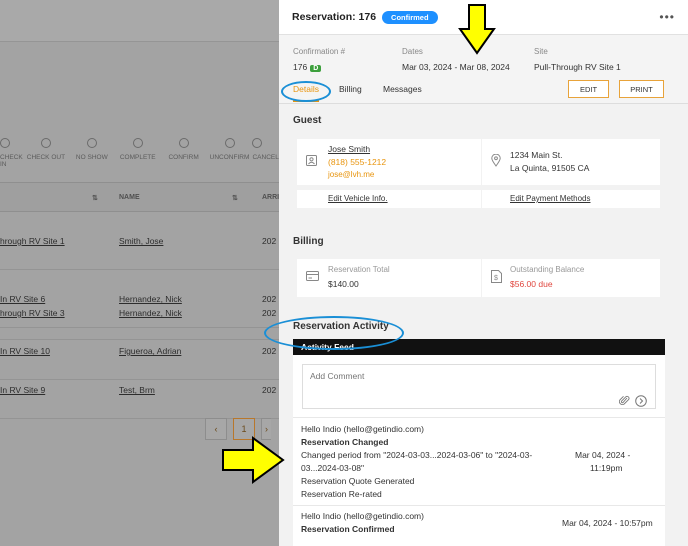 The height and width of the screenshot is (546, 688). Describe the element at coordinates (150, 351) in the screenshot. I see `row-name: Figueroa, Adrian` at that location.